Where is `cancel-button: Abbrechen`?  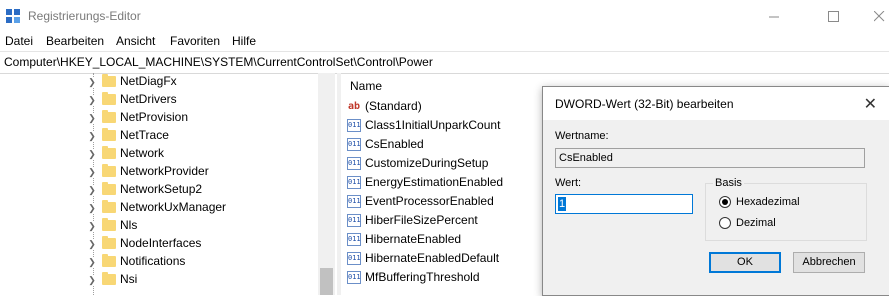 cancel-button: Abbrechen is located at coordinates (829, 262).